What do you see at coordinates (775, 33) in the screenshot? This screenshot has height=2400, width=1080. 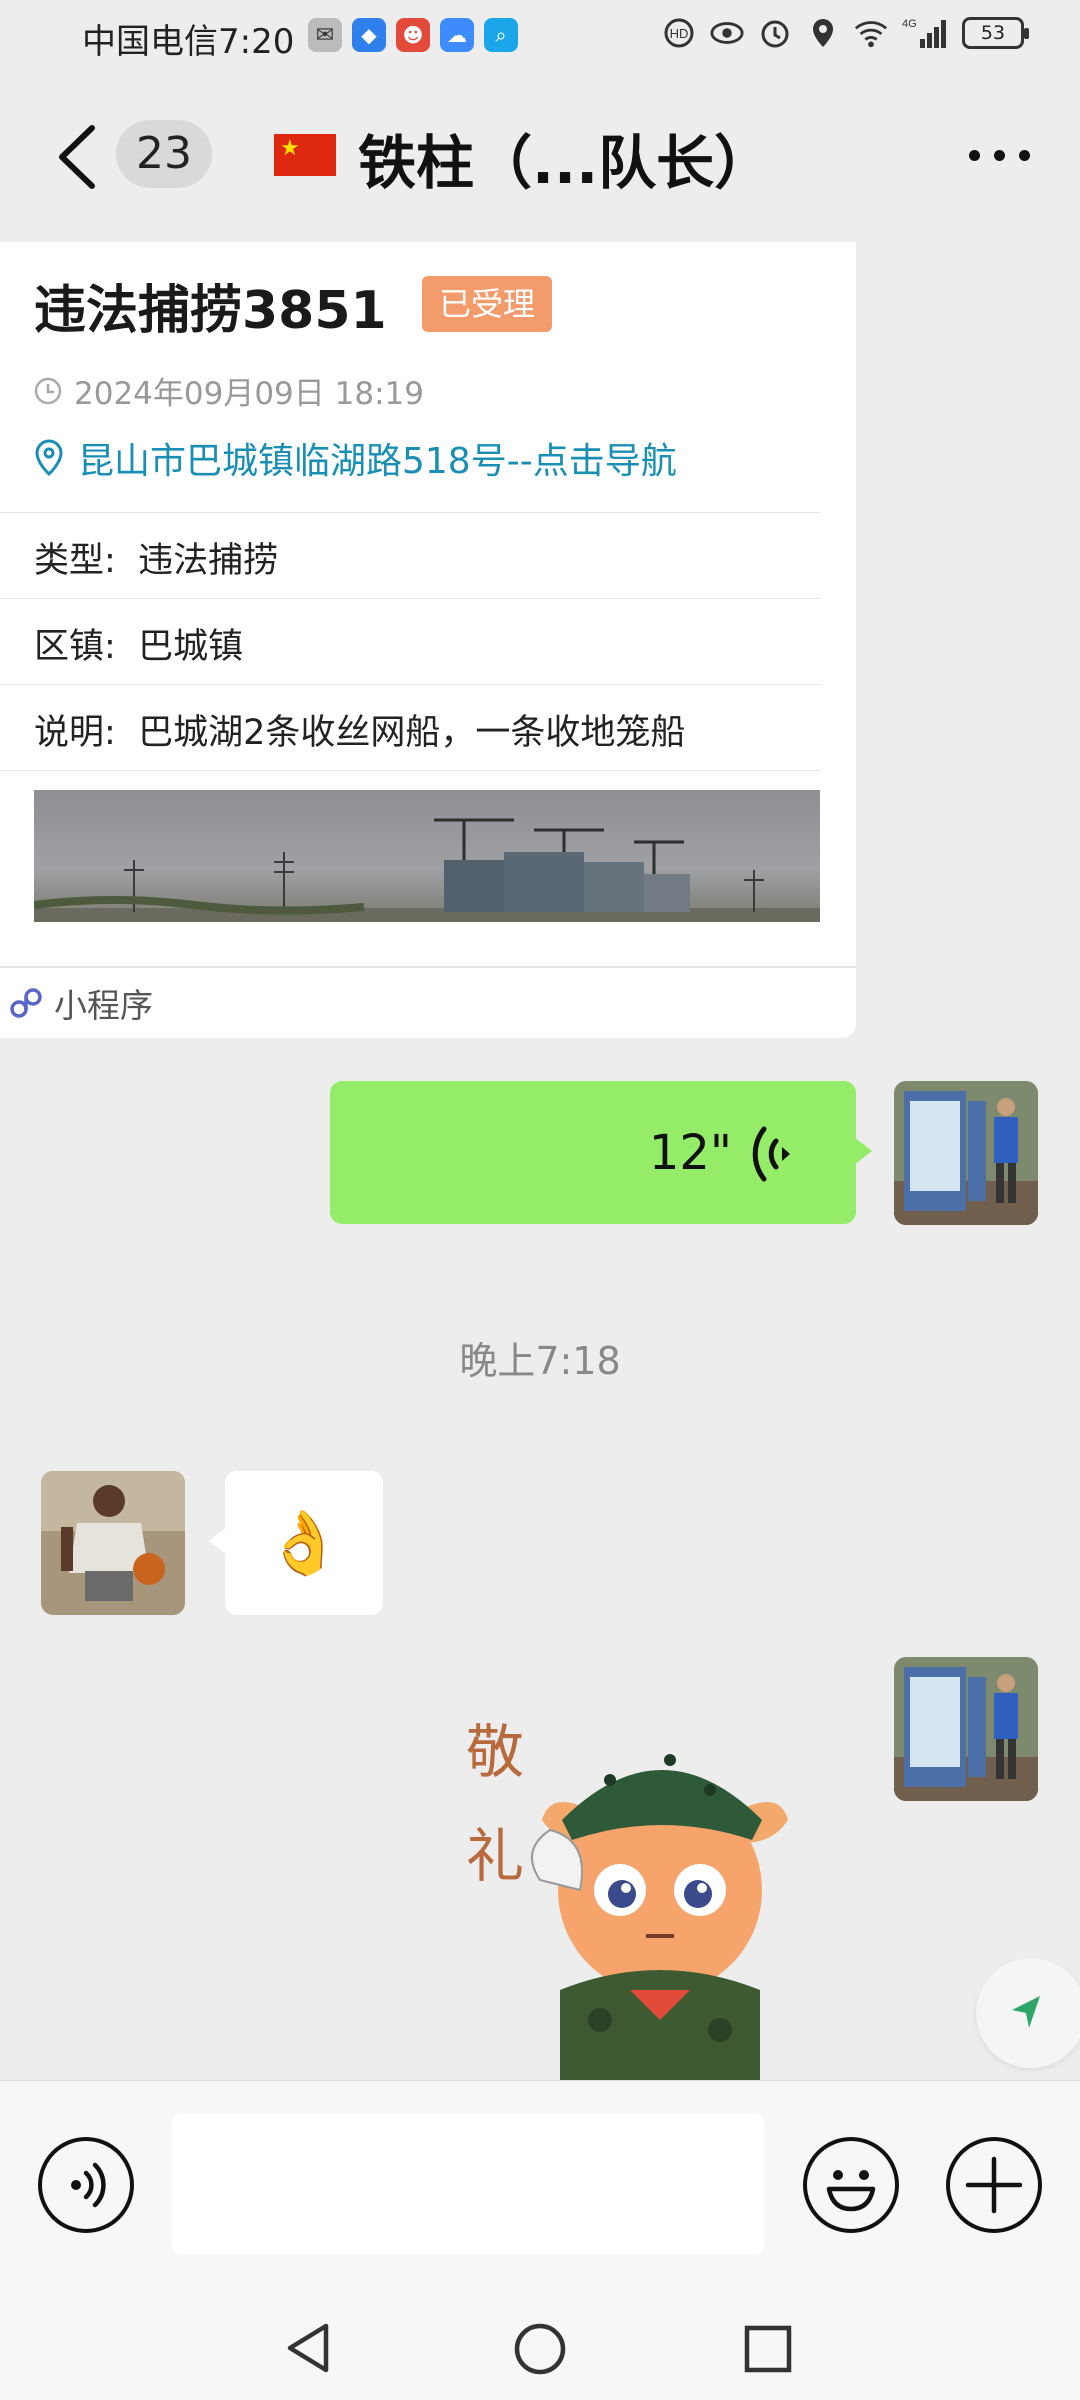 I see `alarm-icon` at bounding box center [775, 33].